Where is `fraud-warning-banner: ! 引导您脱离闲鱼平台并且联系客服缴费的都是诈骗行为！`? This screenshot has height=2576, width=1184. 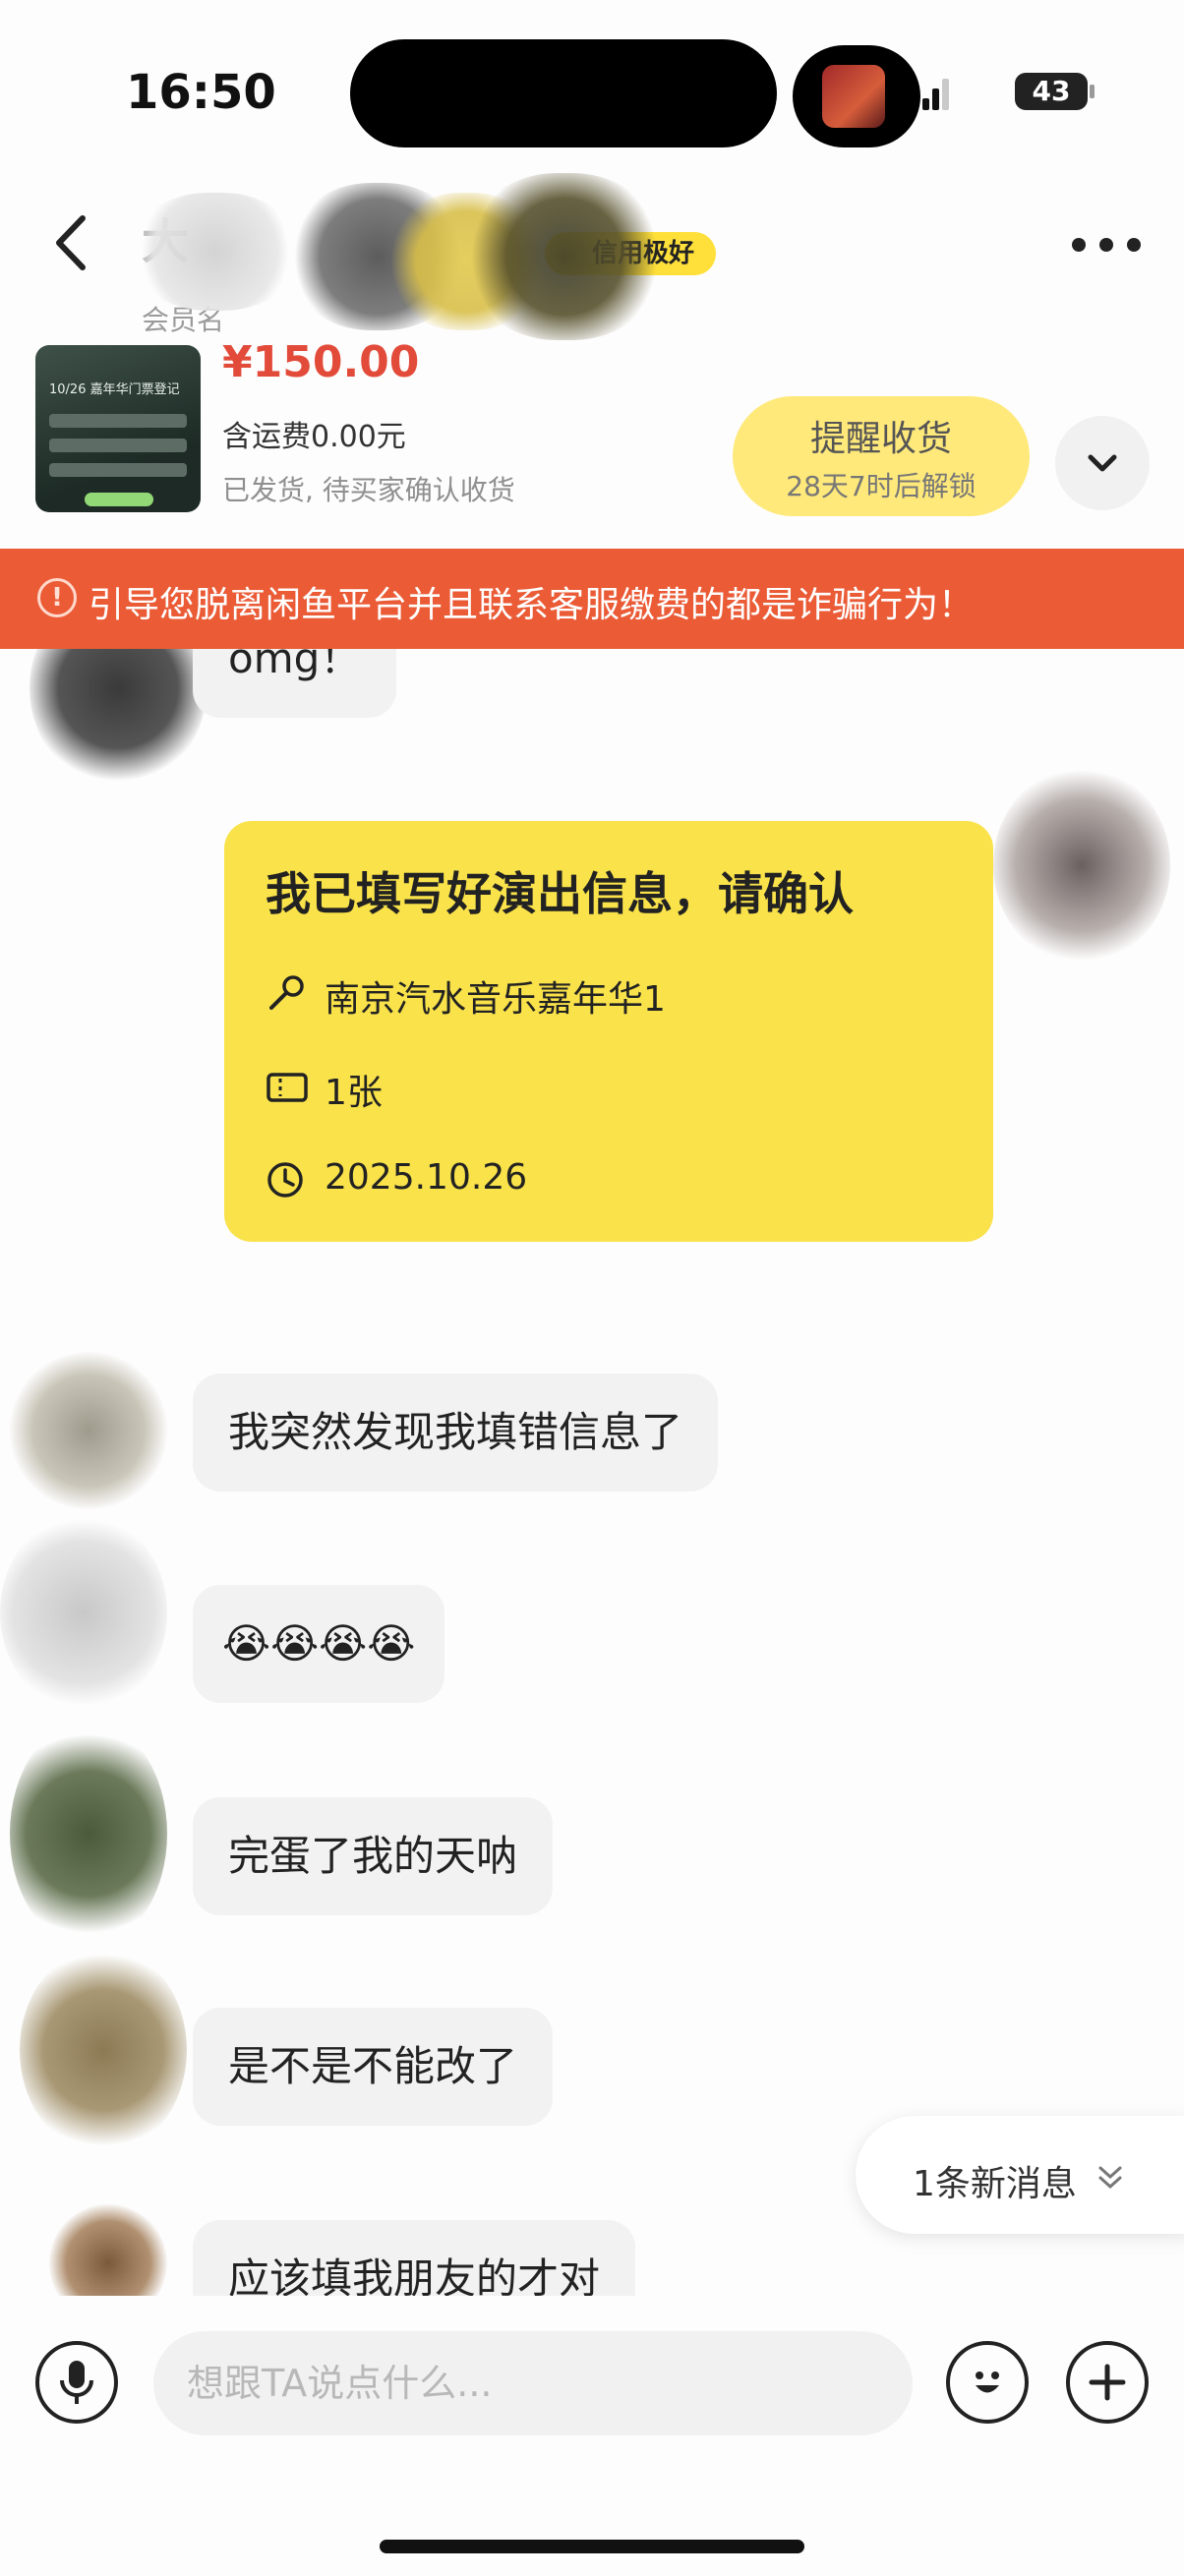 fraud-warning-banner: ! 引导您脱离闲鱼平台并且联系客服缴费的都是诈骗行为！ is located at coordinates (592, 599).